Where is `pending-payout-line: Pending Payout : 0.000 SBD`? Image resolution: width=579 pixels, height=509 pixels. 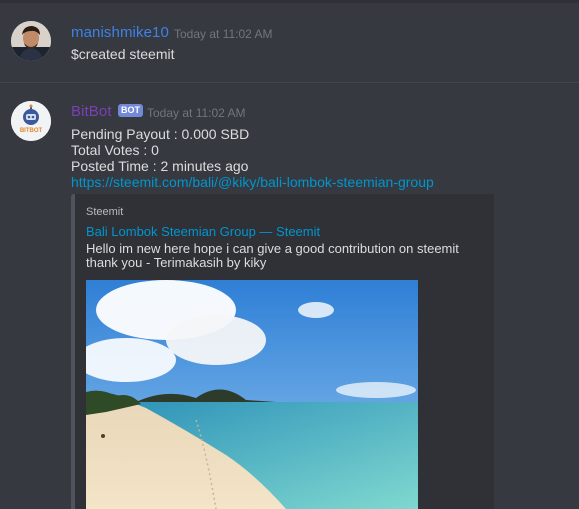
pending-payout-line: Pending Payout : 0.000 SBD is located at coordinates (160, 134).